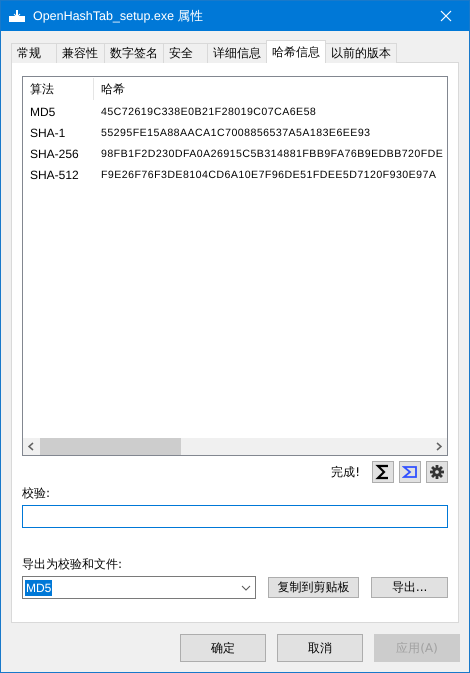 Image resolution: width=470 pixels, height=673 pixels. What do you see at coordinates (42, 111) in the screenshot?
I see `algorithm-cell-text: MD5` at bounding box center [42, 111].